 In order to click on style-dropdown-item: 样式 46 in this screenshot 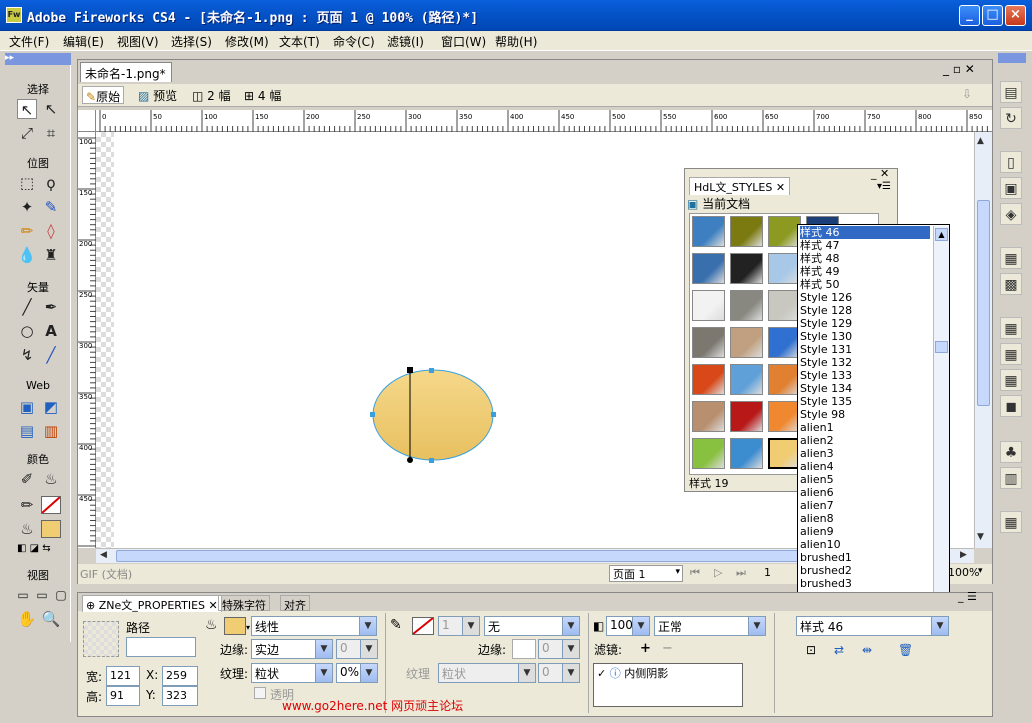, I will do `click(865, 232)`.